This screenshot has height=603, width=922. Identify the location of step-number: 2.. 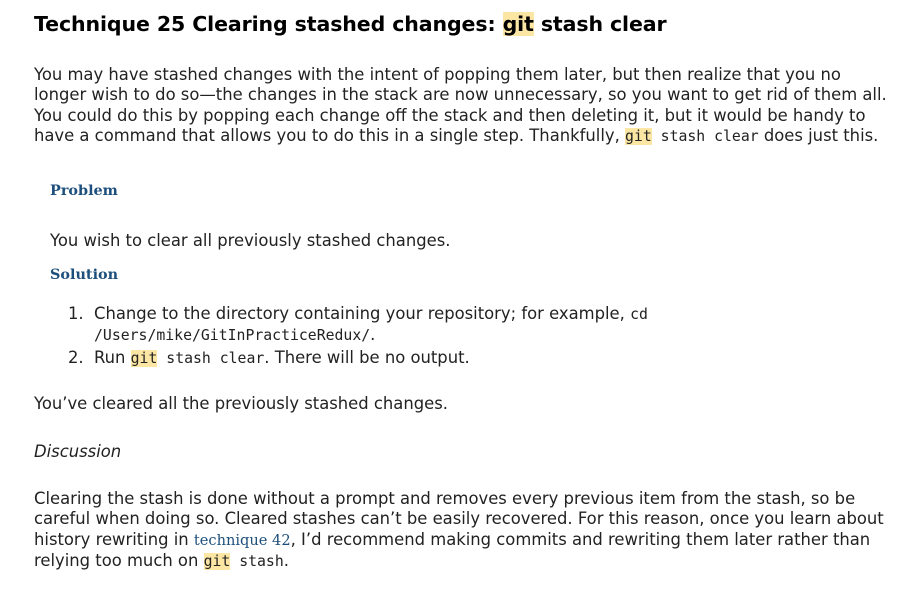
(76, 357).